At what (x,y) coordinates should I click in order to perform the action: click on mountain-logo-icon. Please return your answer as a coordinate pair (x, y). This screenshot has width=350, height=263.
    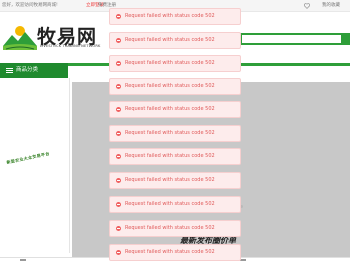
    Looking at the image, I should click on (20, 38).